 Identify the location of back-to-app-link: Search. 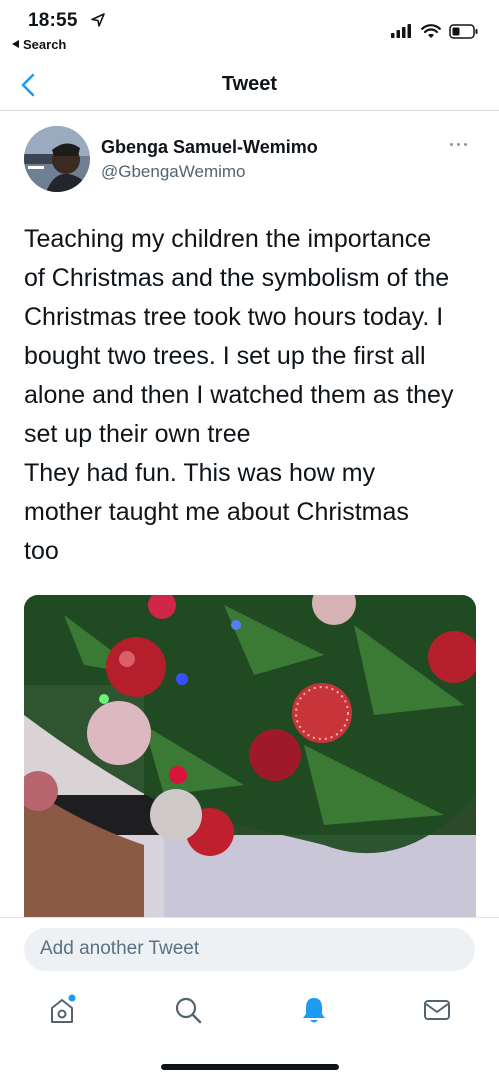
(39, 44).